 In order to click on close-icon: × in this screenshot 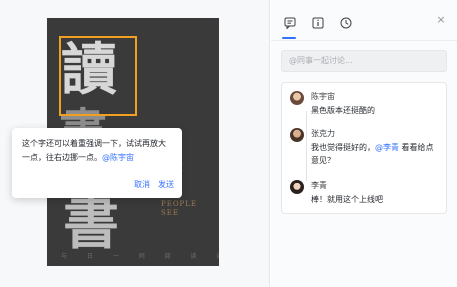, I will do `click(441, 20)`.